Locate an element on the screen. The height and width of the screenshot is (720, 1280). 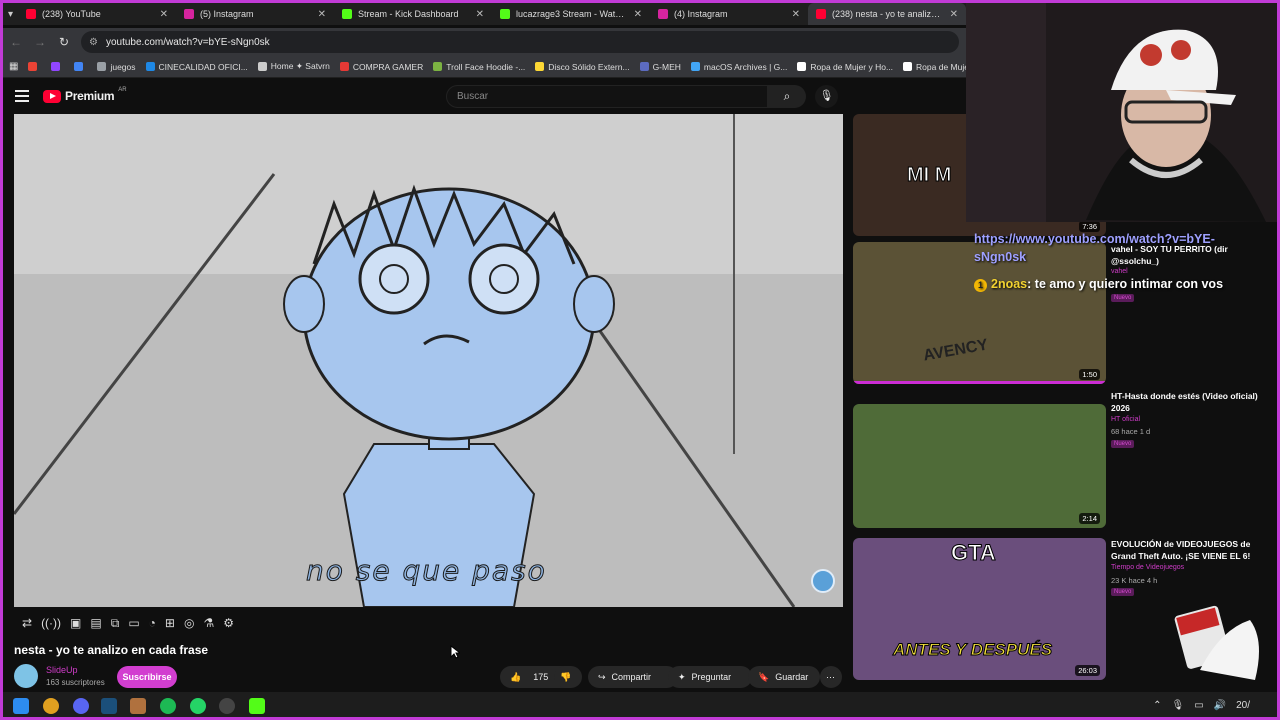
speed-icon: ◔ is located at coordinates (152, 623).